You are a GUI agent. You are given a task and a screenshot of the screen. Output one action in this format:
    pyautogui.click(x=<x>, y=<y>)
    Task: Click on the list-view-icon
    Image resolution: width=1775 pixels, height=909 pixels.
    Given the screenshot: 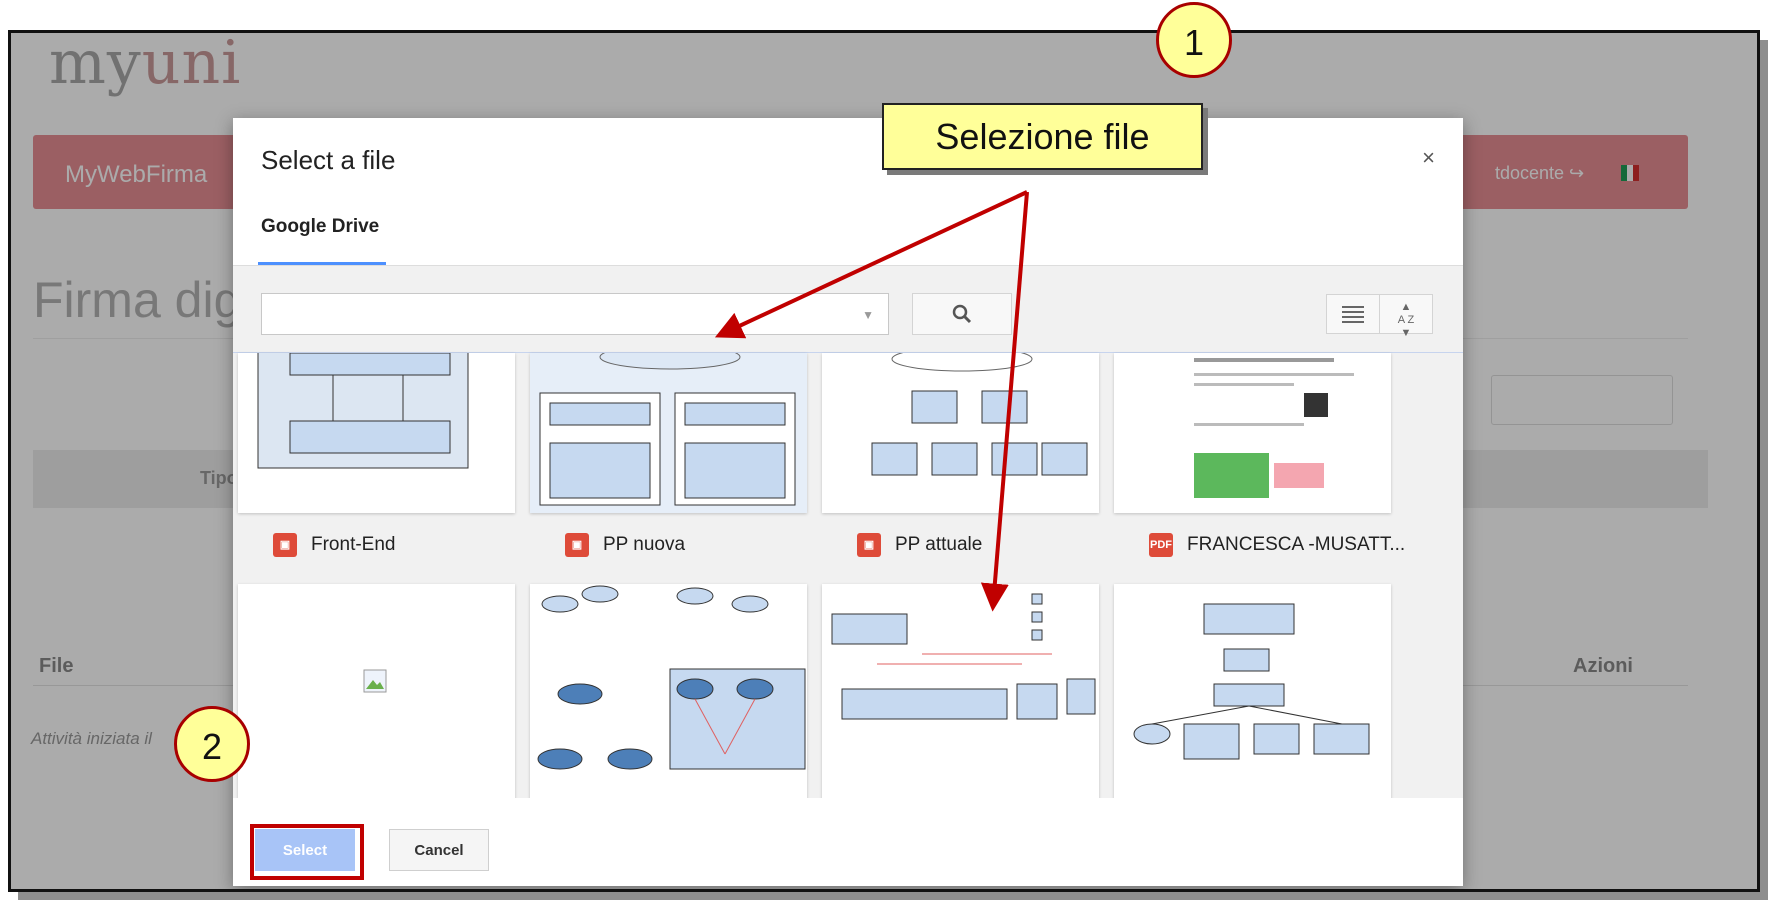 What is the action you would take?
    pyautogui.click(x=1353, y=314)
    